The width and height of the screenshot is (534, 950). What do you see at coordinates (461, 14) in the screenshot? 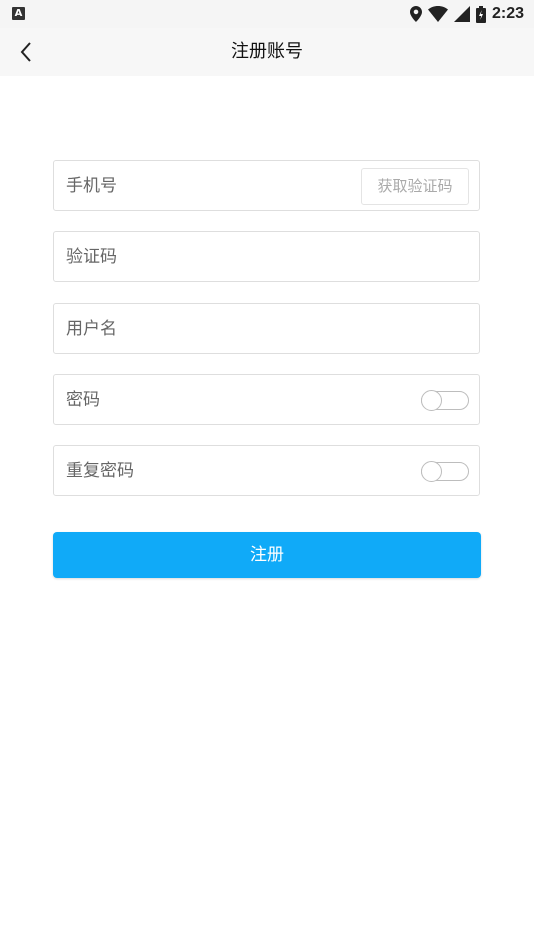
I see `signal-icon` at bounding box center [461, 14].